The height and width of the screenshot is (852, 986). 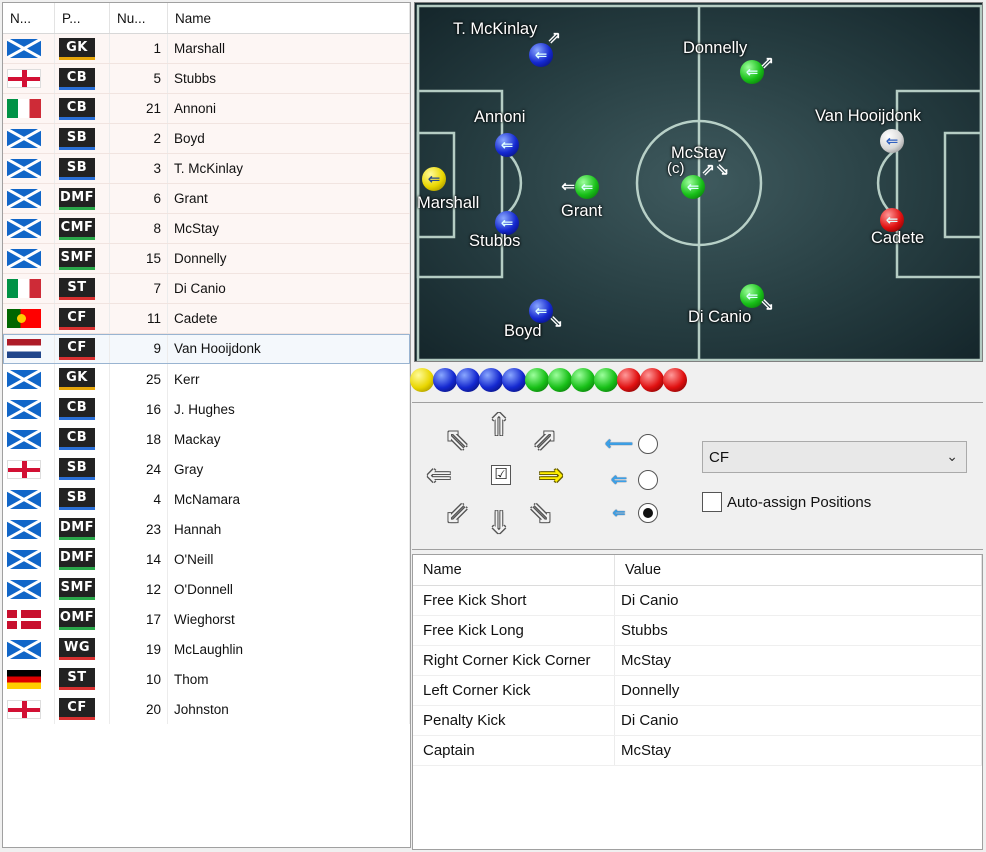 I want to click on set-piece-row: Free Kick Long Stubbs, so click(x=697, y=631).